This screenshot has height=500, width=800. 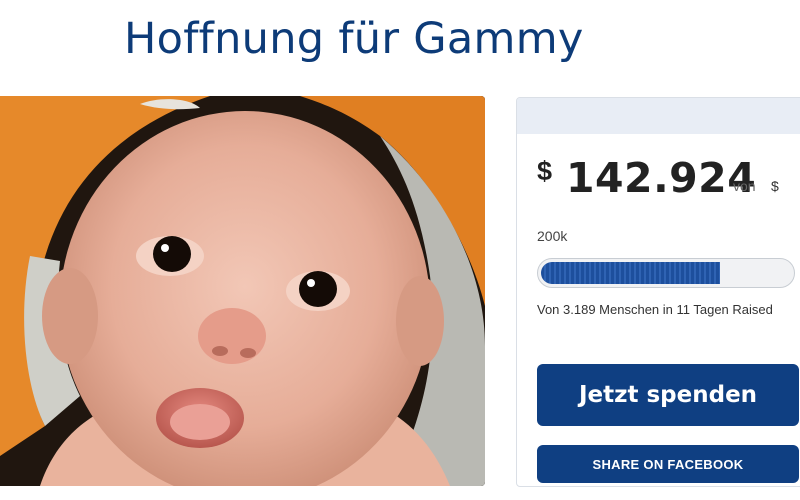 I want to click on goal-amount: 200k, so click(x=552, y=236).